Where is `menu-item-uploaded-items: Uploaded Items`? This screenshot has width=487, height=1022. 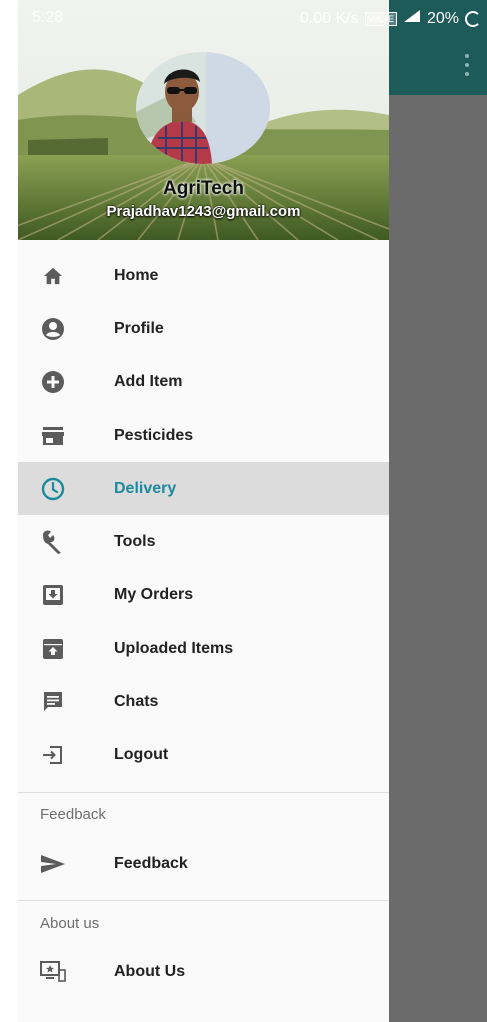
menu-item-uploaded-items: Uploaded Items is located at coordinates (203, 648).